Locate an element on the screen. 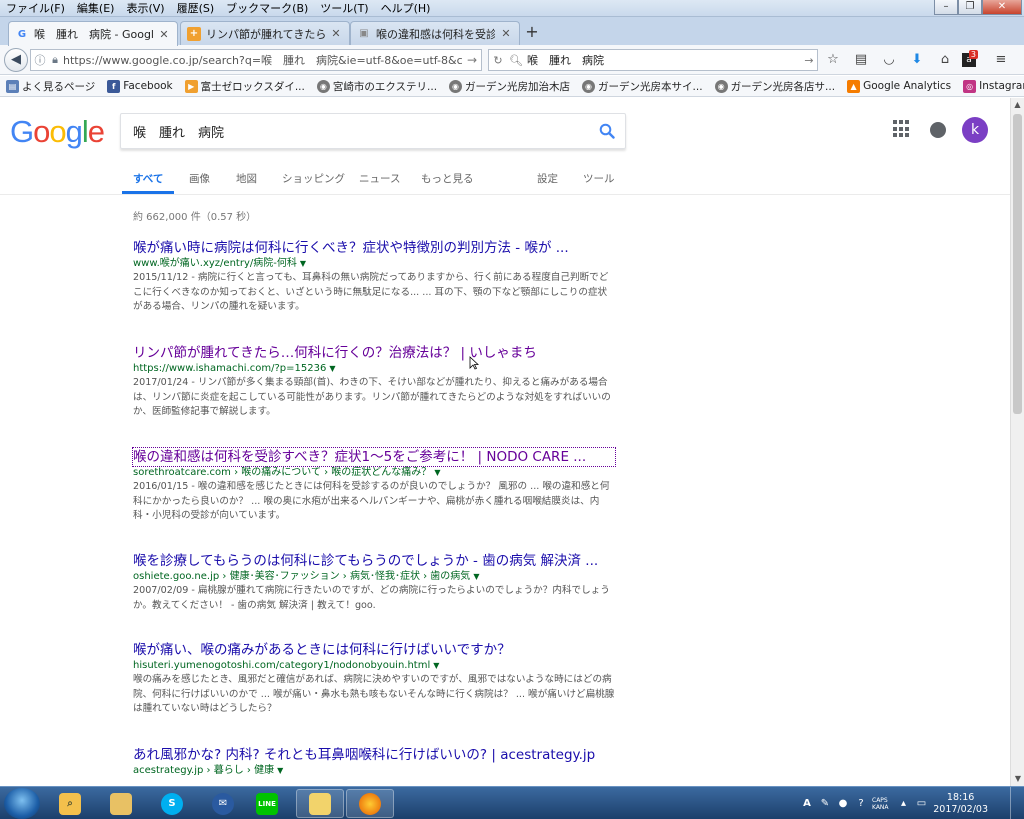  tab-all: すべて is located at coordinates (148, 178).